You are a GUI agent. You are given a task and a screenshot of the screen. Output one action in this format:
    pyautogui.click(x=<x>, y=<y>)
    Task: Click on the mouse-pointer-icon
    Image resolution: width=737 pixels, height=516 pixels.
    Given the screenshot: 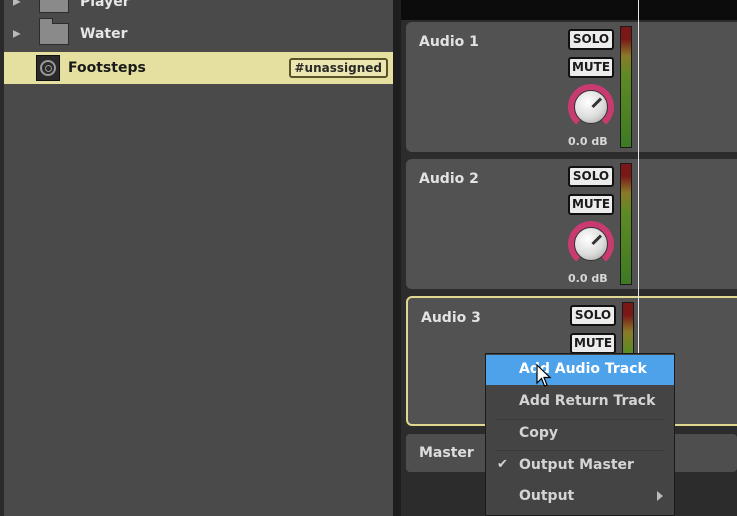 What is the action you would take?
    pyautogui.click(x=544, y=375)
    